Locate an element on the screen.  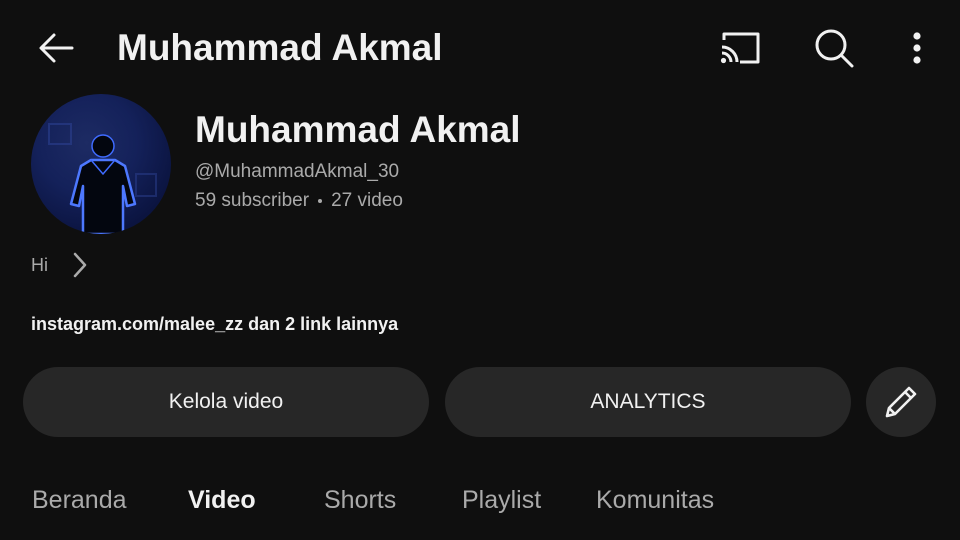
tab-shorts: Shorts is located at coordinates (360, 500).